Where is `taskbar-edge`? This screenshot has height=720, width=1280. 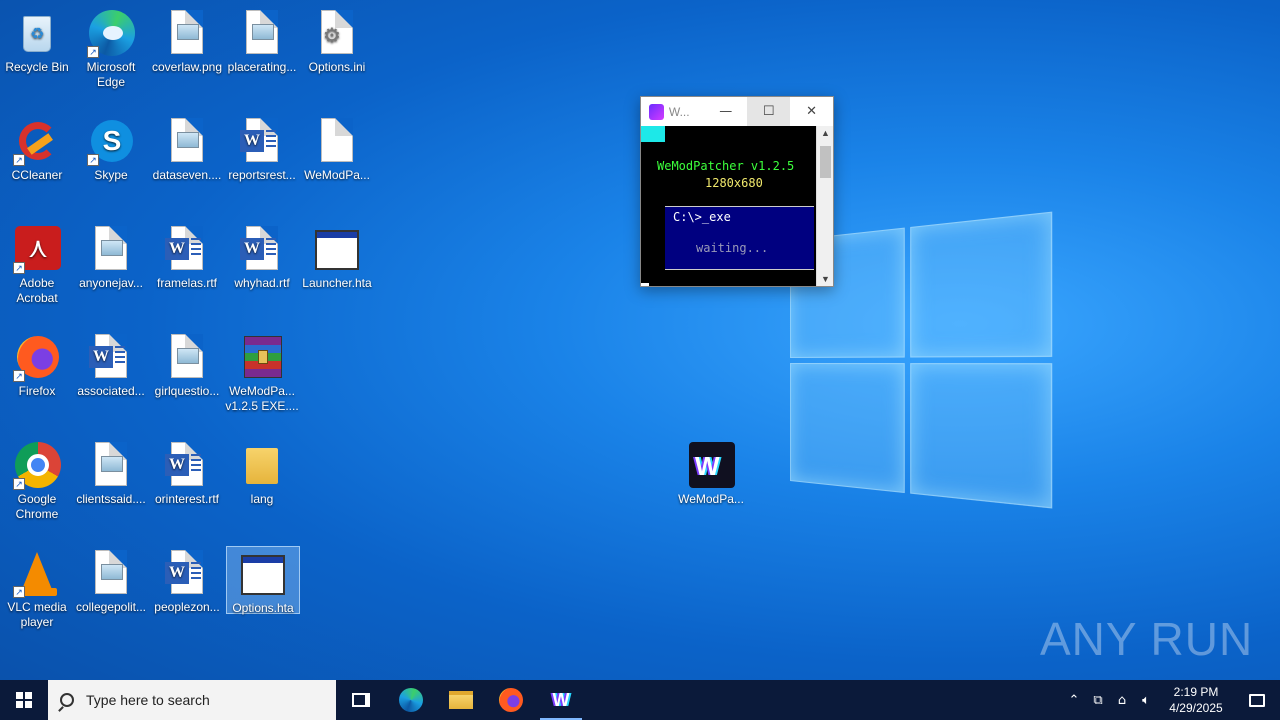
taskbar-edge is located at coordinates (411, 700).